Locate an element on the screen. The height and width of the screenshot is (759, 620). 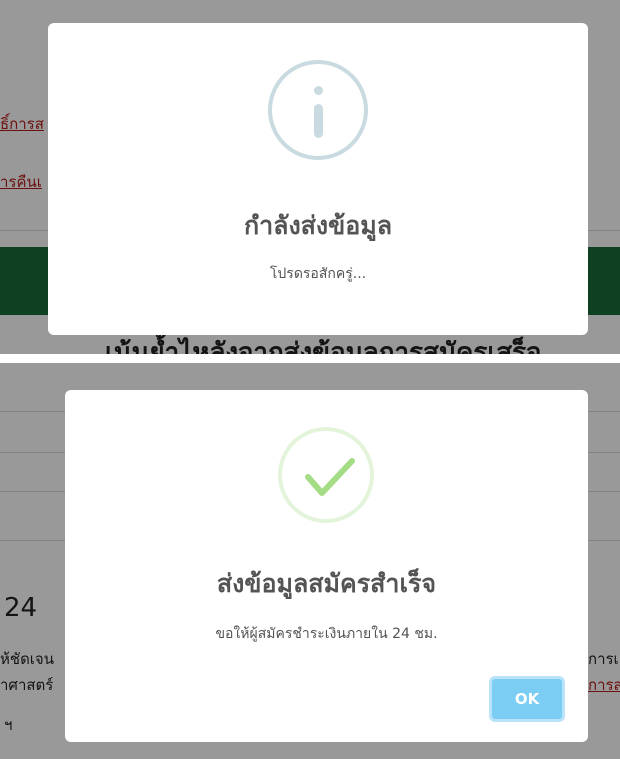
dialog-text: ขอให้ผู้สมัครชำระเงินภายใน 24 ชม. is located at coordinates (326, 634).